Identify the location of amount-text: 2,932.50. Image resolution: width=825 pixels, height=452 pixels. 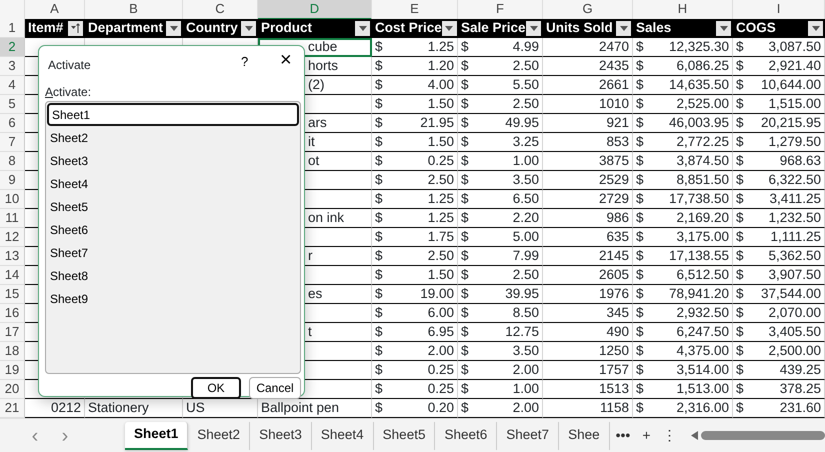
(702, 313).